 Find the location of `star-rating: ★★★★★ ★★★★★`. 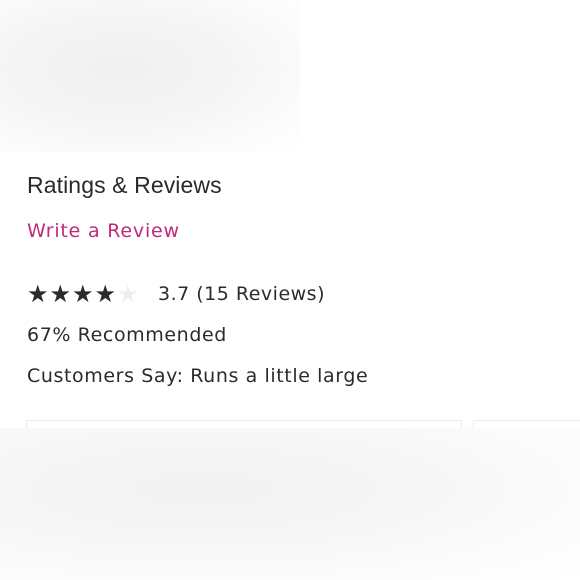

star-rating: ★★★★★ ★★★★★ is located at coordinates (89, 294).